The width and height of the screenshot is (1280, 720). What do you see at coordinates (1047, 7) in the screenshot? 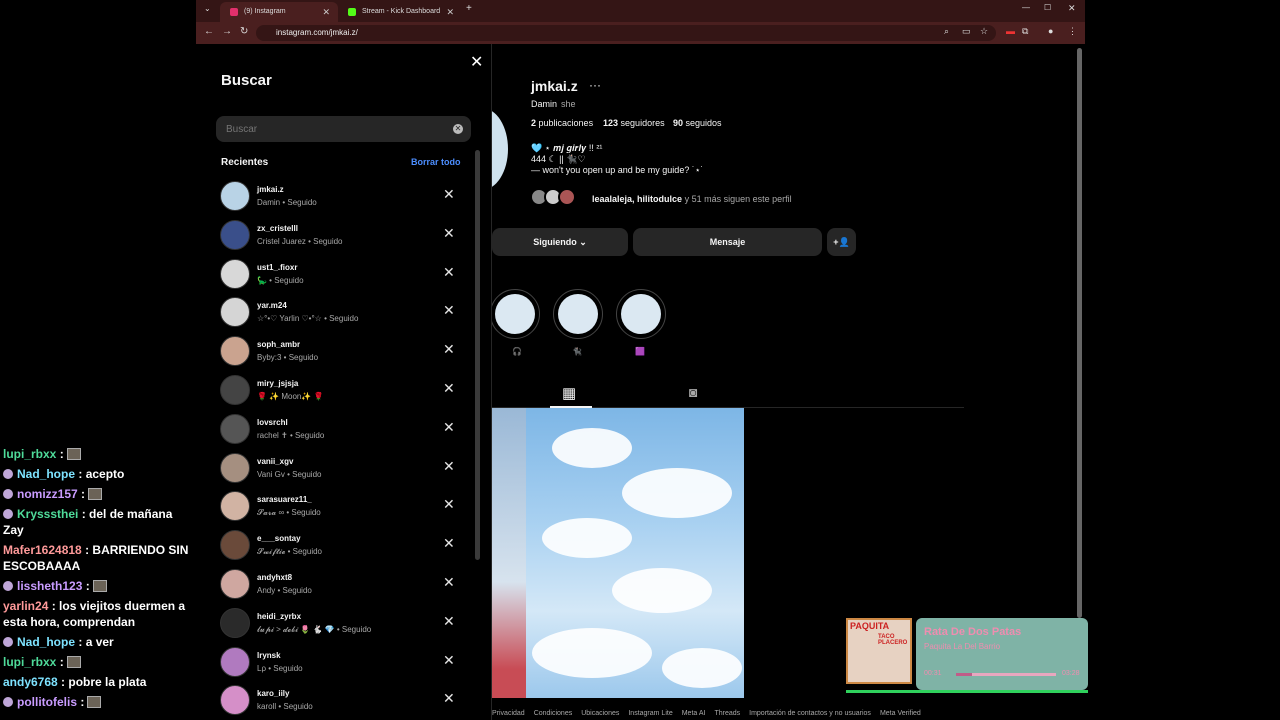
I see `maximize-icon: ☐` at bounding box center [1047, 7].